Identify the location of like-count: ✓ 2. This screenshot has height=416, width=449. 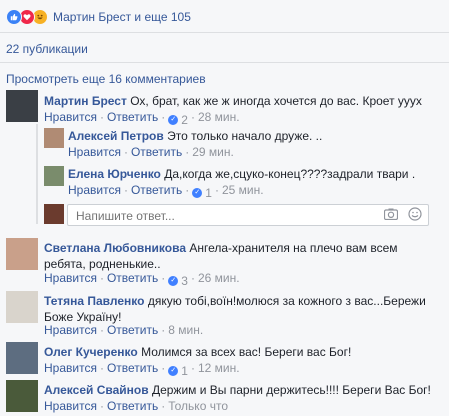
(178, 120).